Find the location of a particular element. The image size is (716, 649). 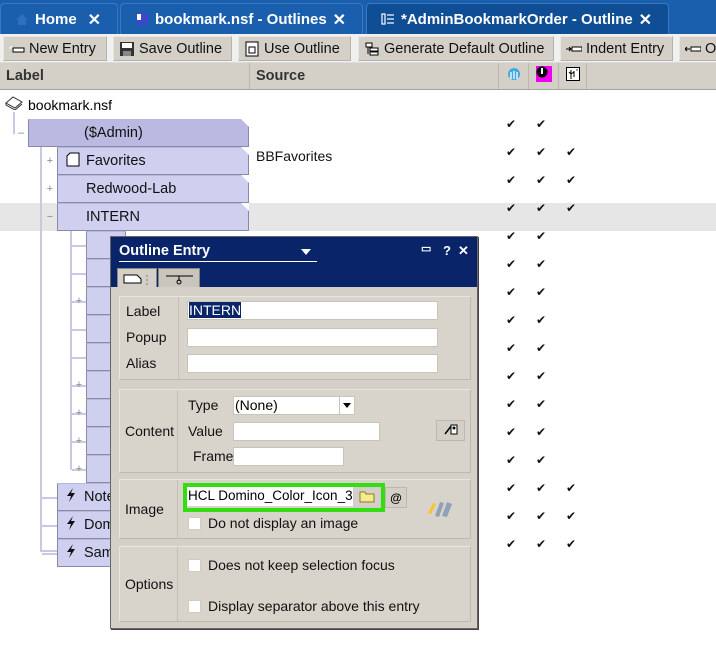

outline-entry-action: Sam is located at coordinates (87, 553).